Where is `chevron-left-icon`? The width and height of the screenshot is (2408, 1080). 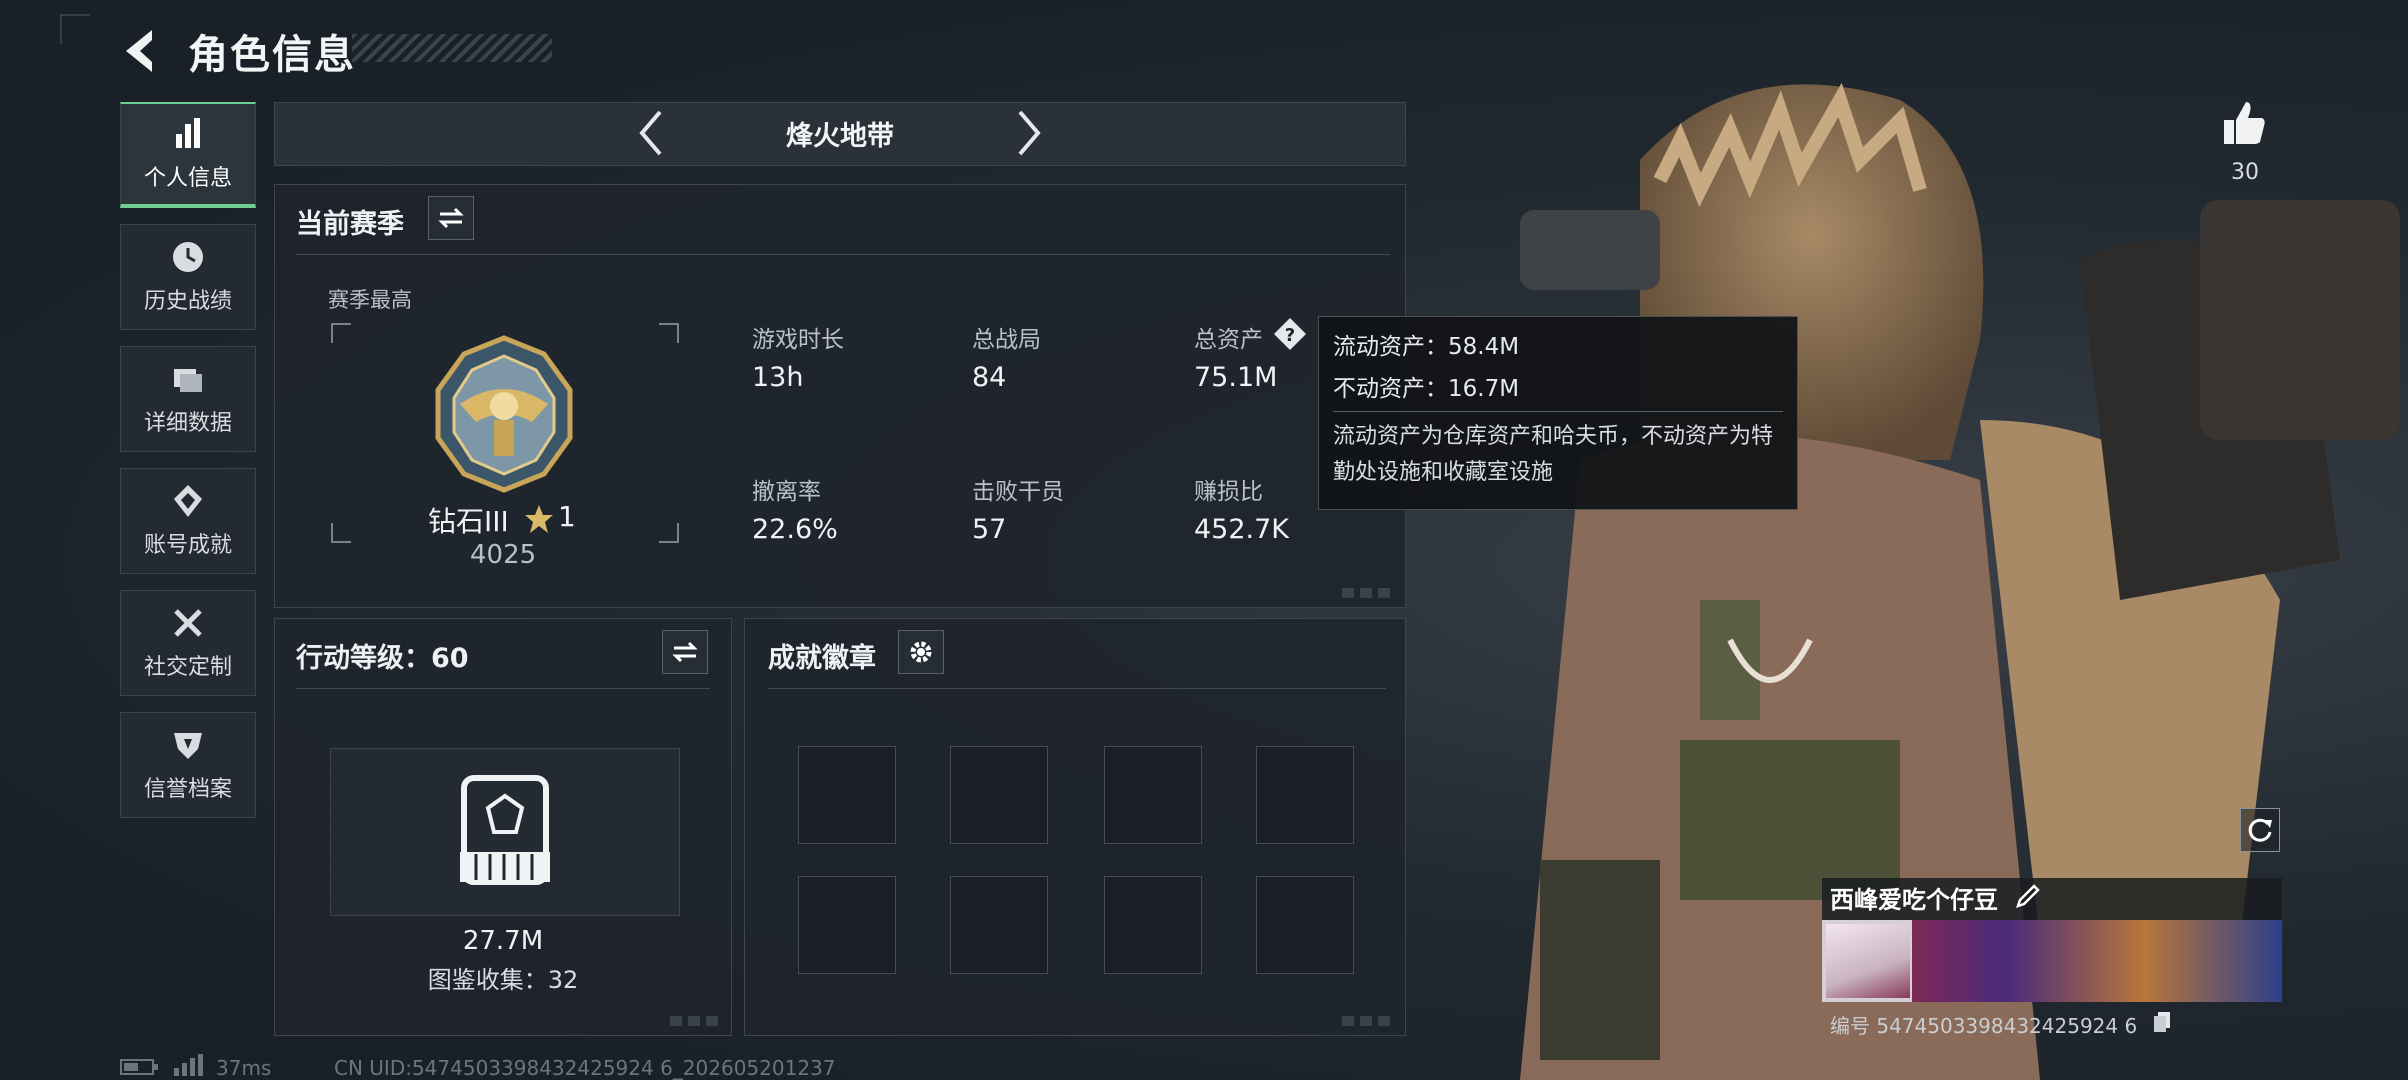 chevron-left-icon is located at coordinates (652, 133).